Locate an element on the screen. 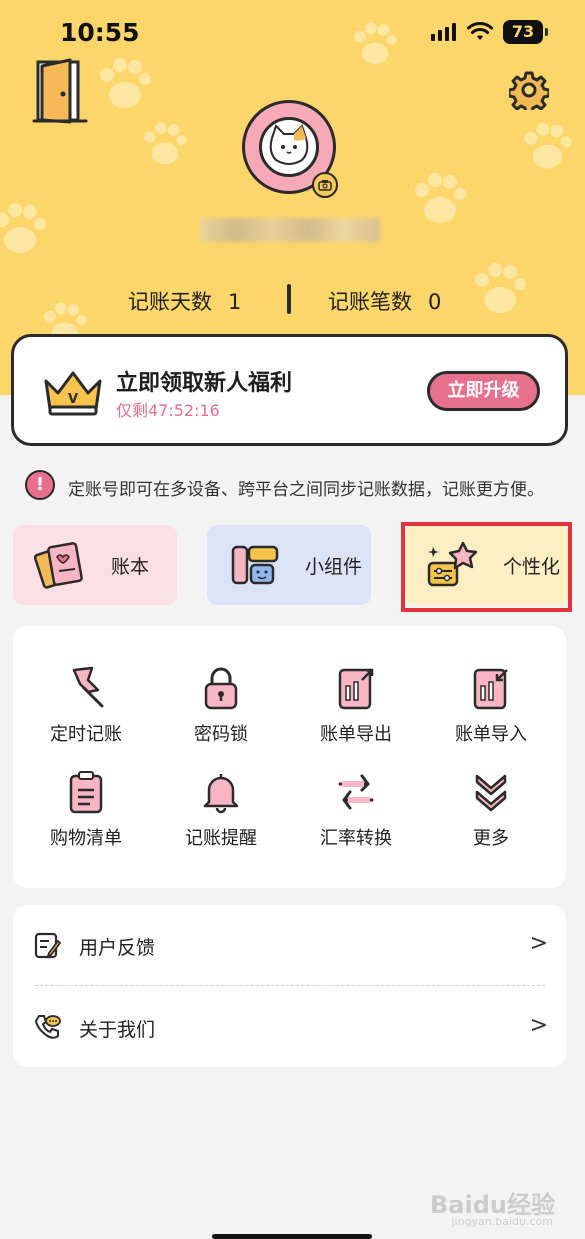  grid-item-reminder: 记账提醒 is located at coordinates (221, 809).